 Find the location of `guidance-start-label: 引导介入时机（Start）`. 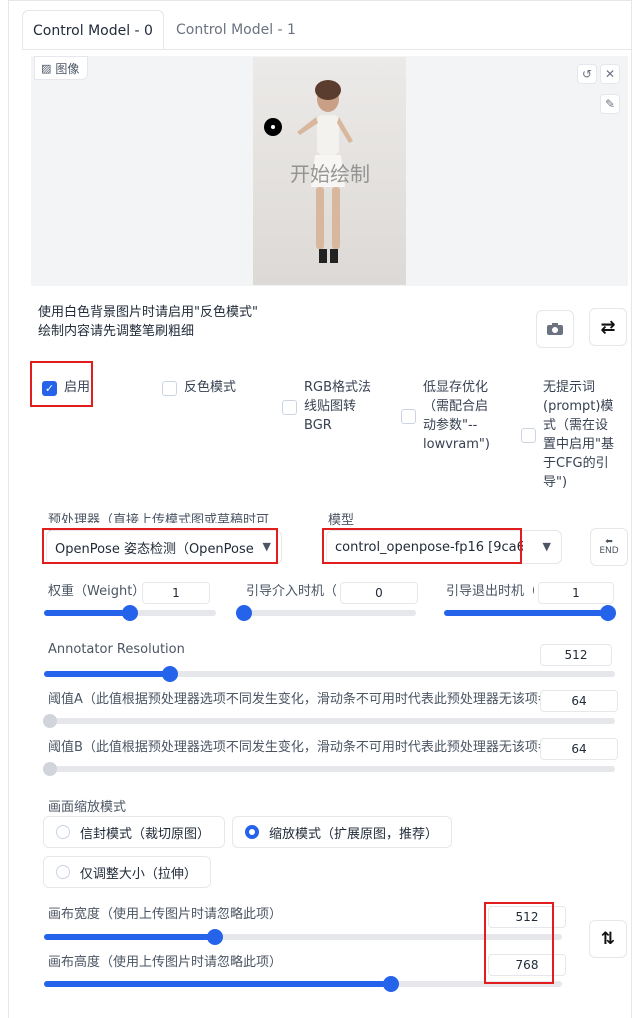

guidance-start-label: 引导介入时机（Start） is located at coordinates (291, 591).